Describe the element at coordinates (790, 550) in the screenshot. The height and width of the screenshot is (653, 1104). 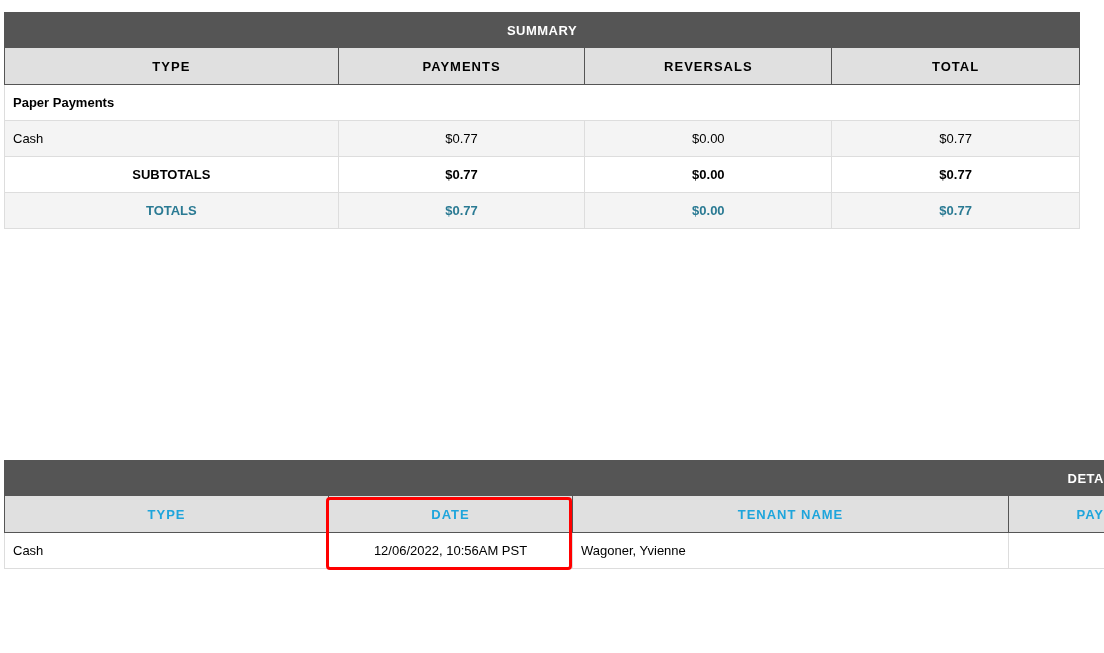
I see `table-cell: Wagoner, Yvienne` at that location.